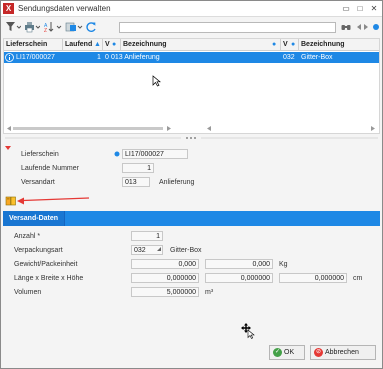  What do you see at coordinates (186, 250) in the screenshot?
I see `verpackungsart-text: Gitter-Box` at bounding box center [186, 250].